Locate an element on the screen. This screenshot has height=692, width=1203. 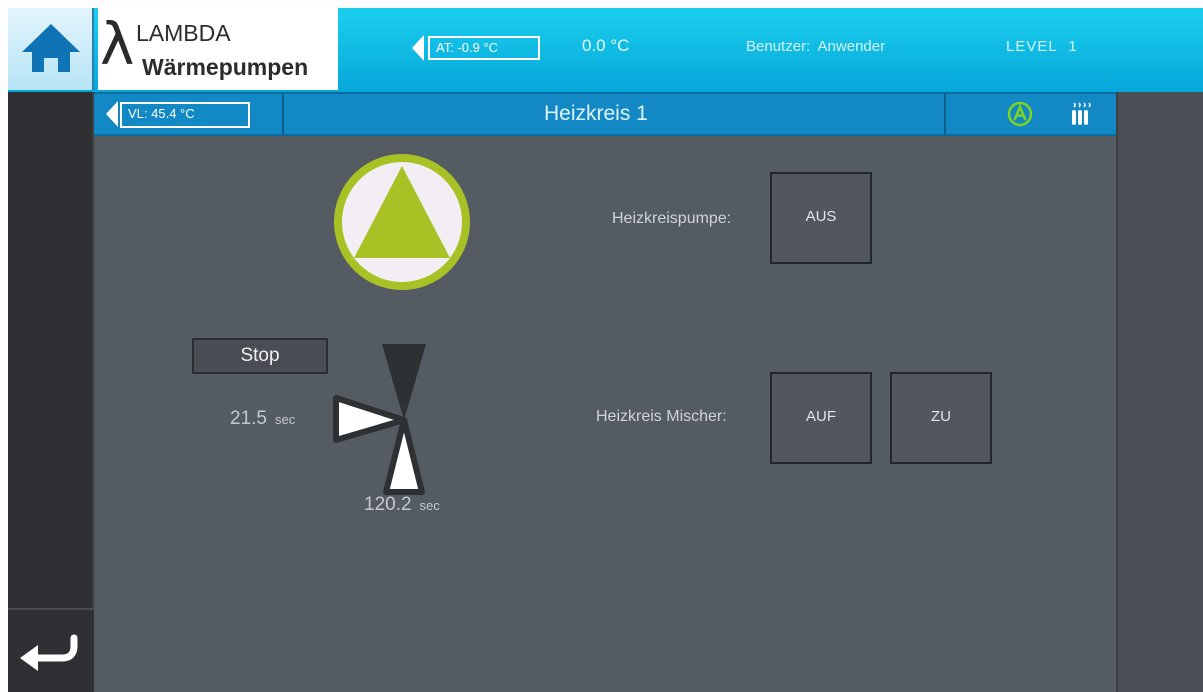
mixer-close-time-value: 120.2 is located at coordinates (388, 504).